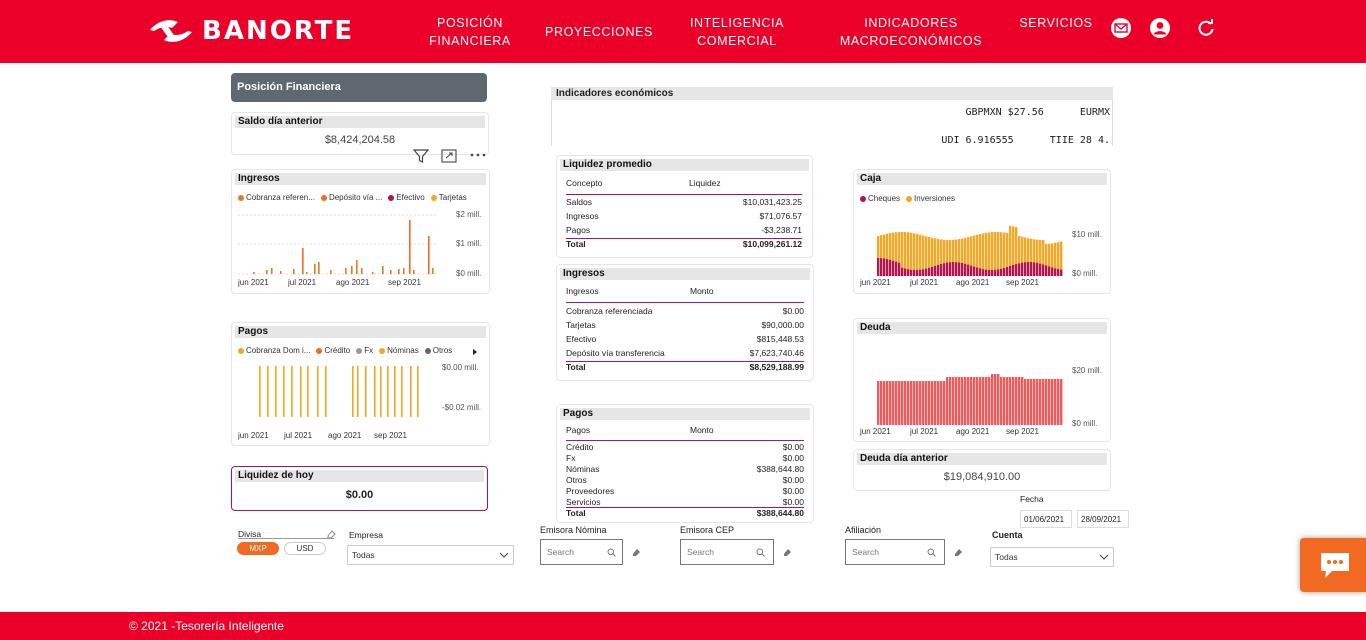 This screenshot has height=640, width=1366. I want to click on filter-icon, so click(421, 156).